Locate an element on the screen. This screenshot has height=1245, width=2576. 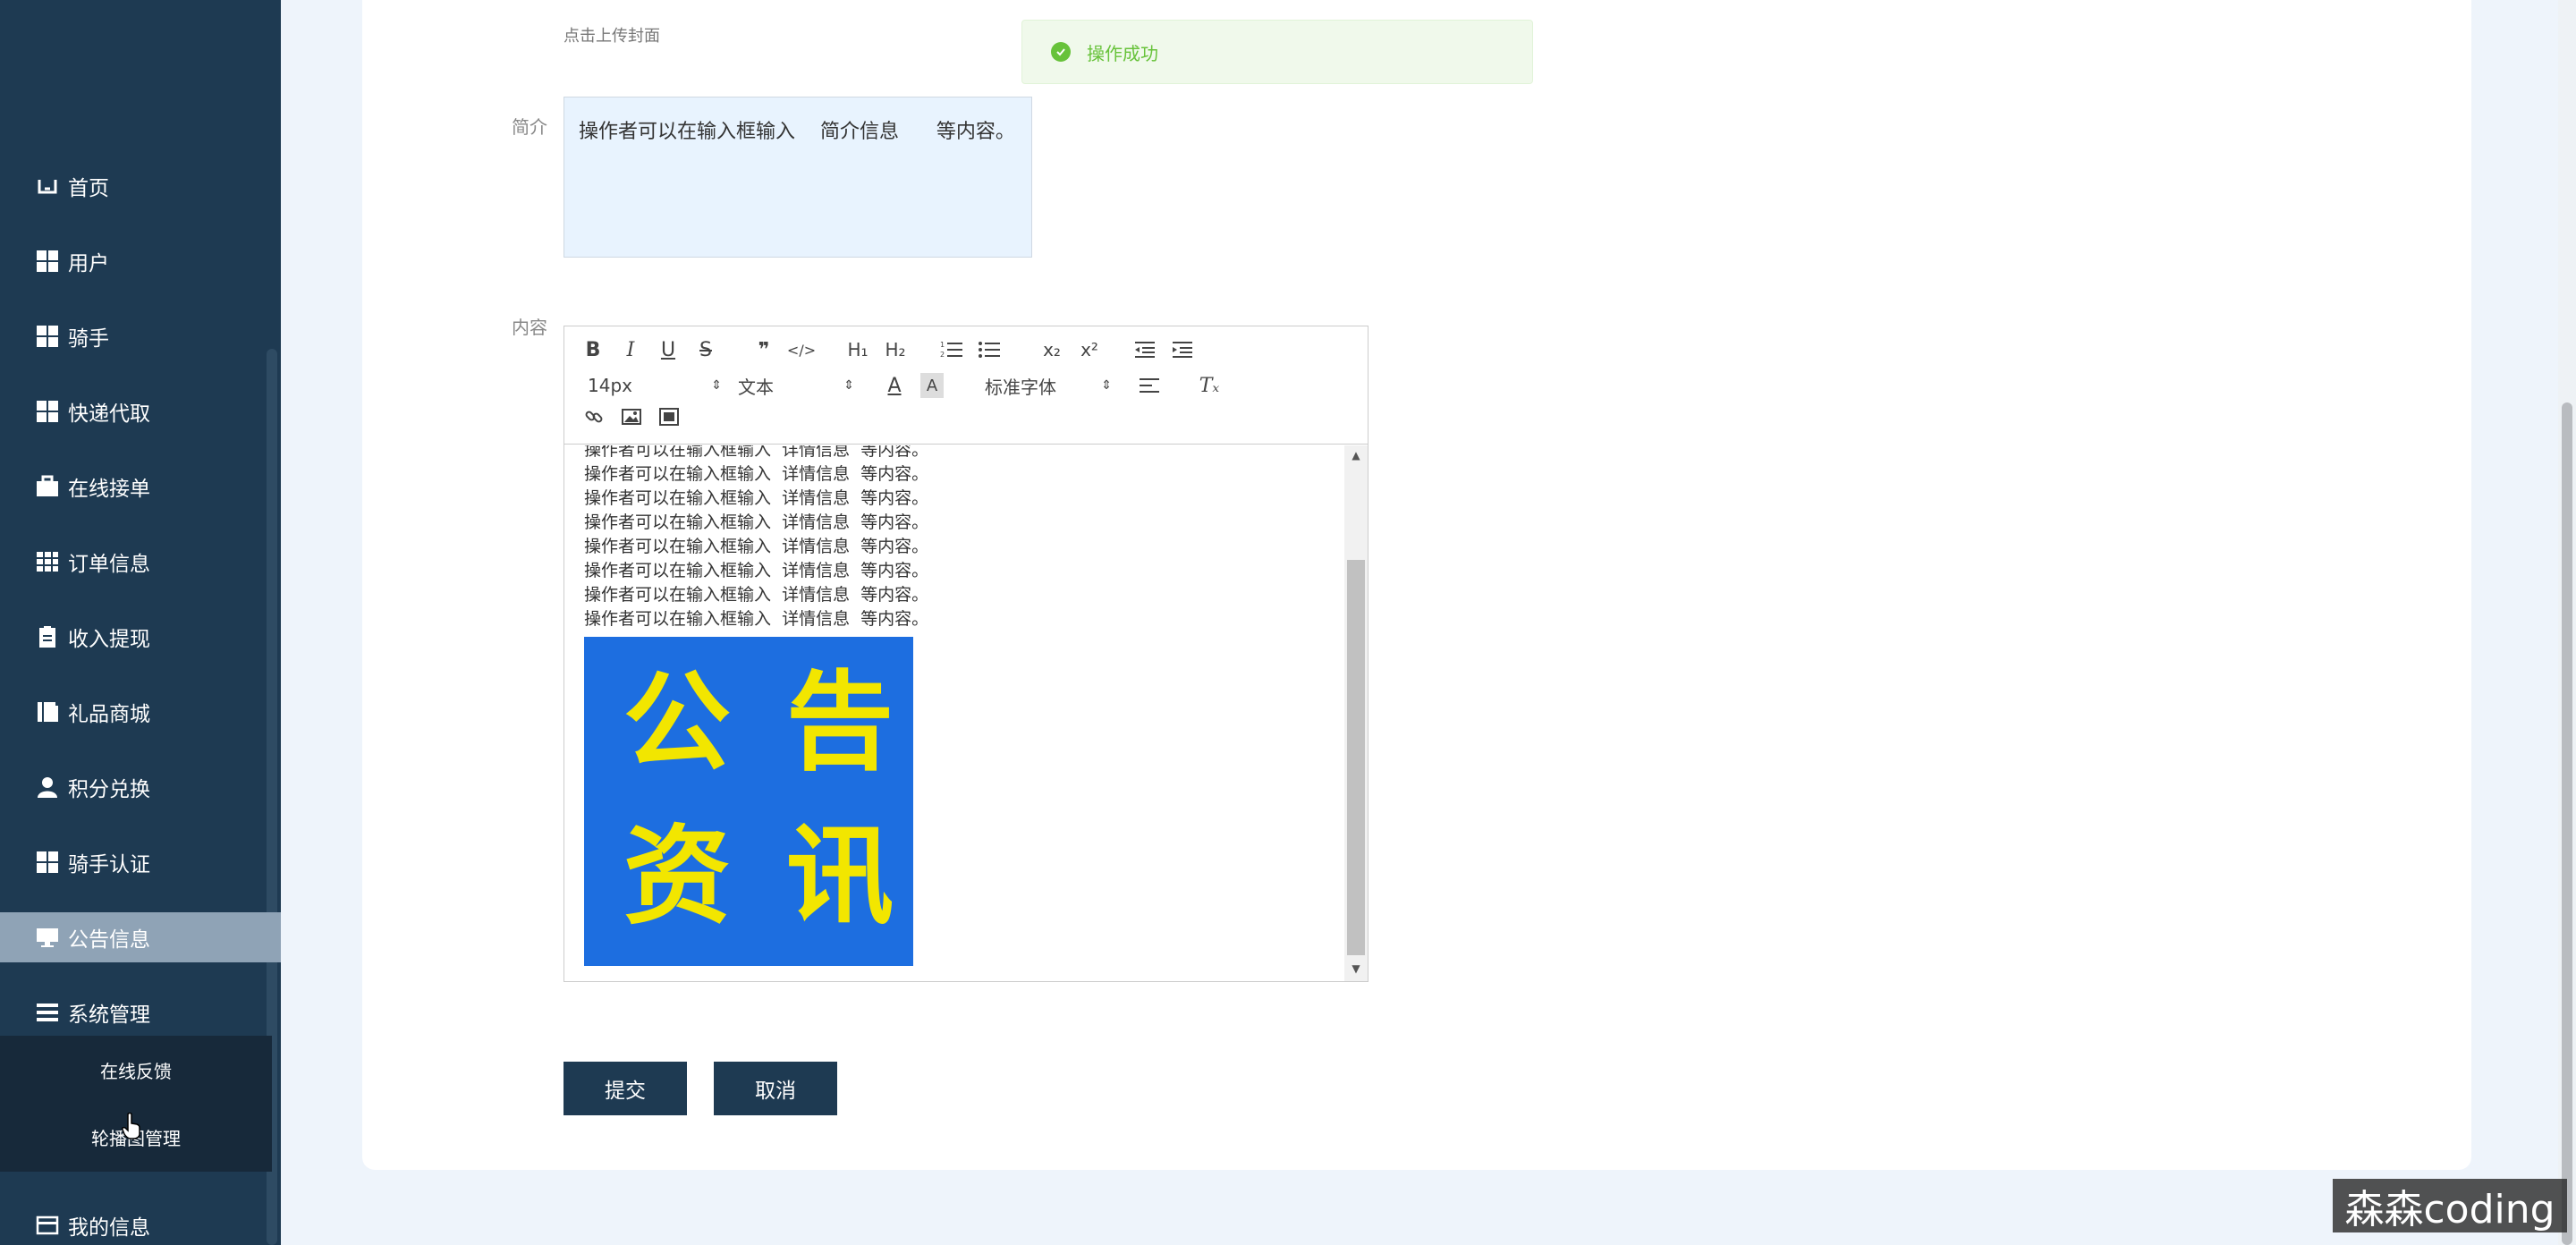
font-family-select: 标准字体 ⇕ is located at coordinates (1048, 386).